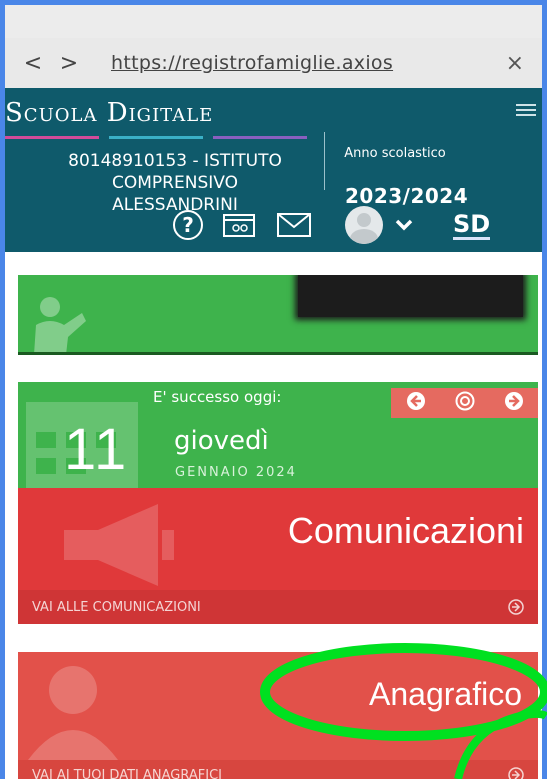  Describe the element at coordinates (324, 161) in the screenshot. I see `header-divider` at that location.